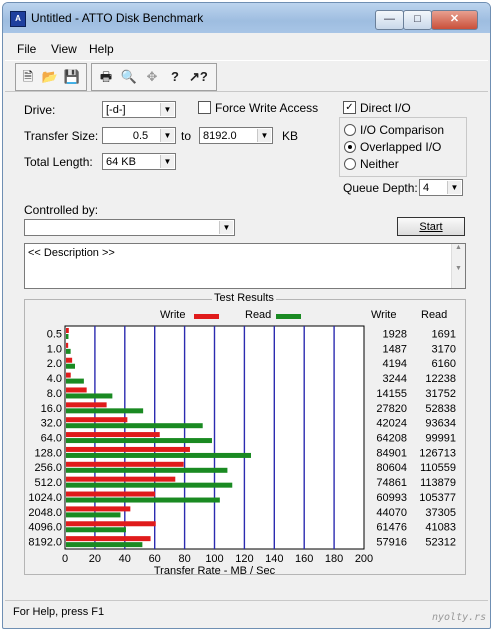 The height and width of the screenshot is (631, 493). What do you see at coordinates (54, 394) in the screenshot?
I see `y-tick-label: 8.0` at bounding box center [54, 394].